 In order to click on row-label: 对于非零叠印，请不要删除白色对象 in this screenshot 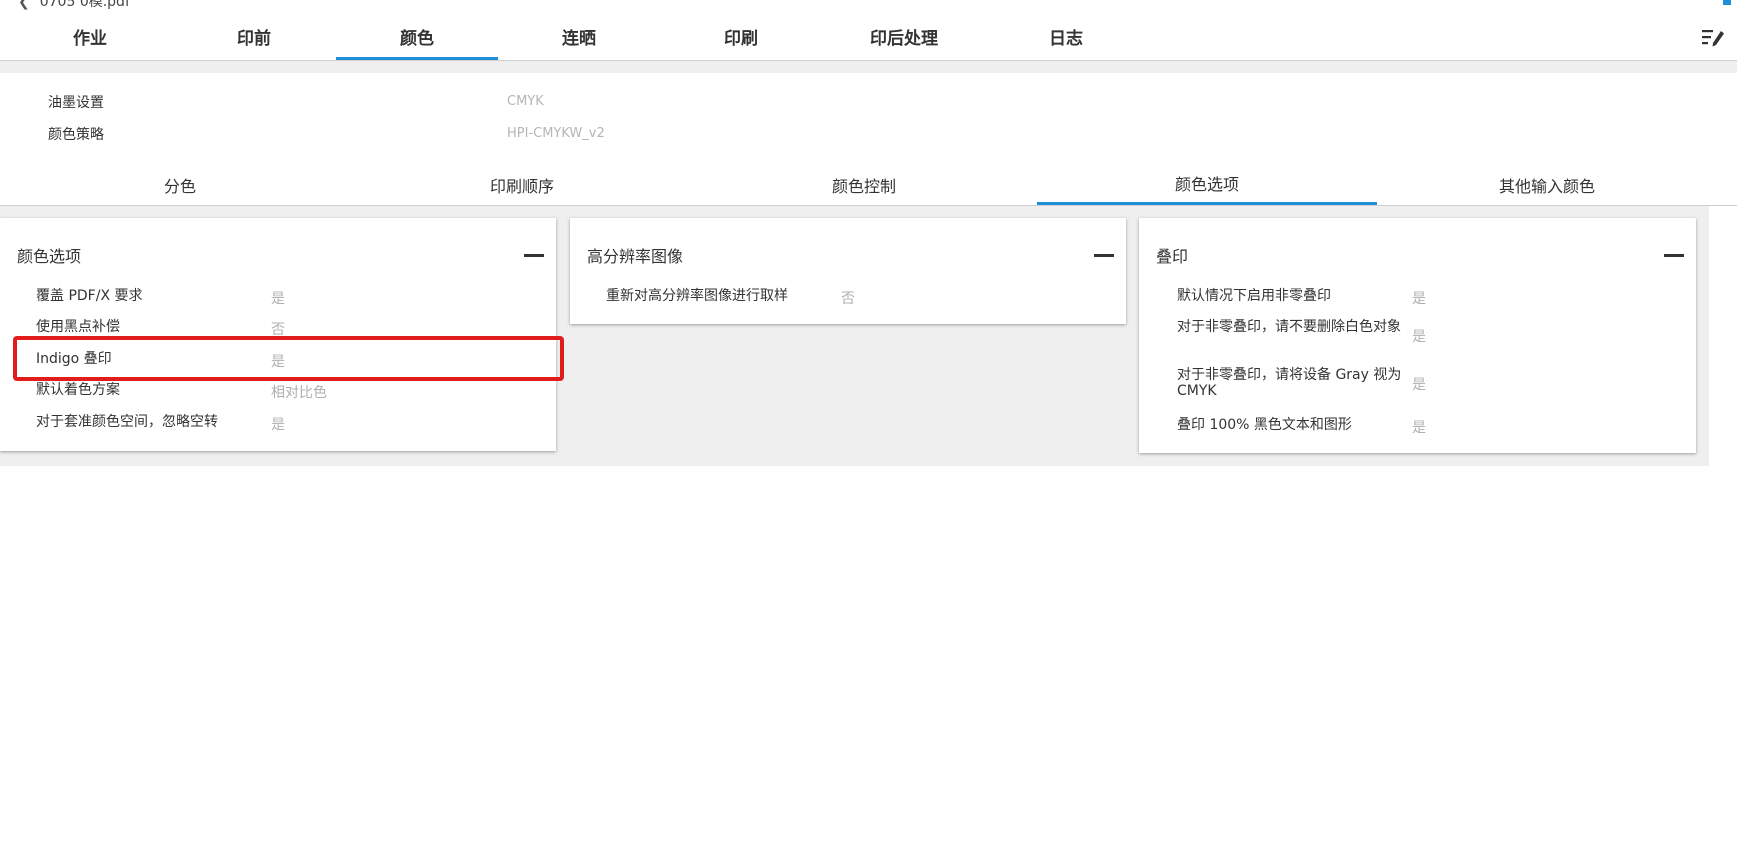, I will do `click(1289, 327)`.